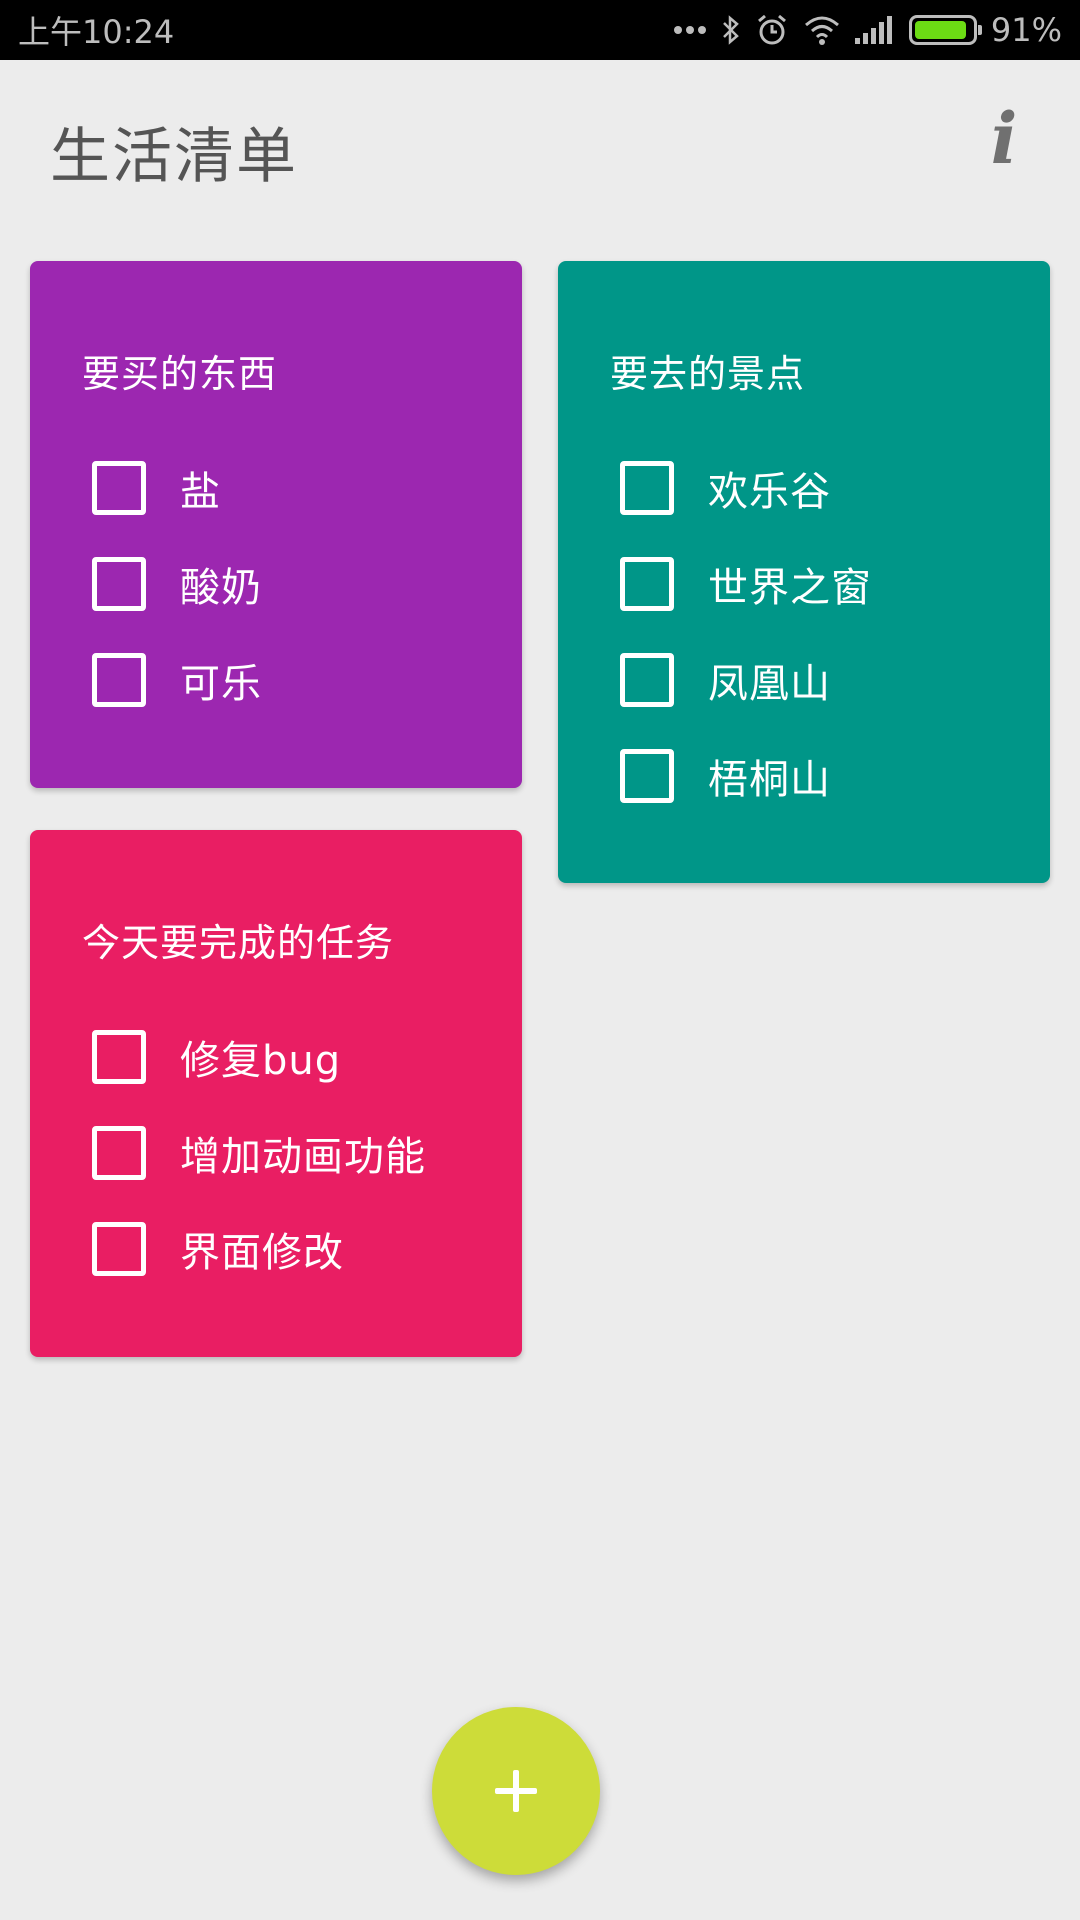 Image resolution: width=1080 pixels, height=1920 pixels. I want to click on list-card-shopping: 要买的东西 盐 酸奶 可乐, so click(276, 524).